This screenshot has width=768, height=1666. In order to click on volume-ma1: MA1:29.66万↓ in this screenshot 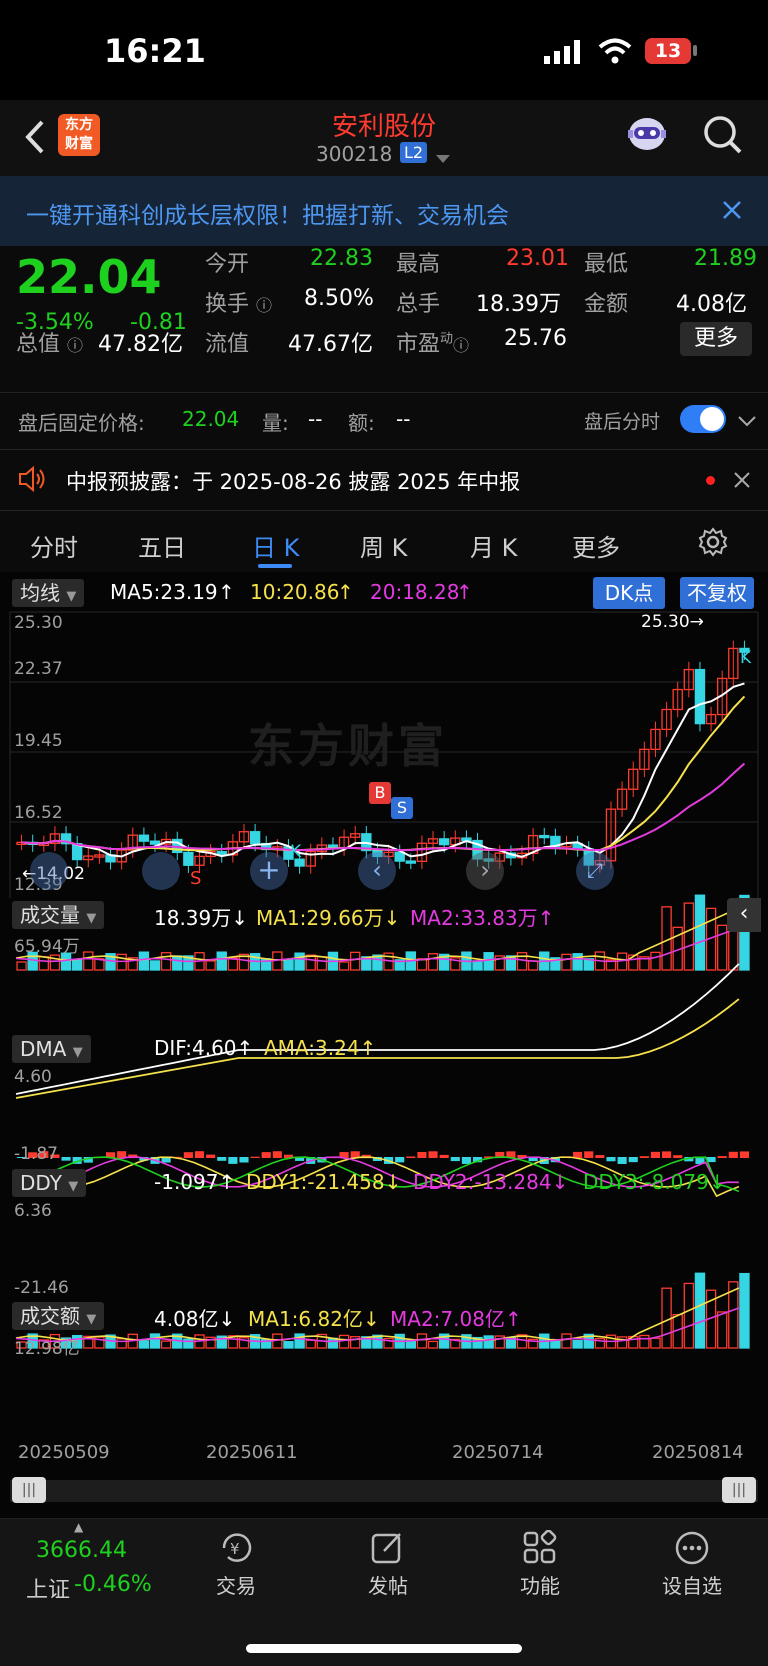, I will do `click(328, 918)`.